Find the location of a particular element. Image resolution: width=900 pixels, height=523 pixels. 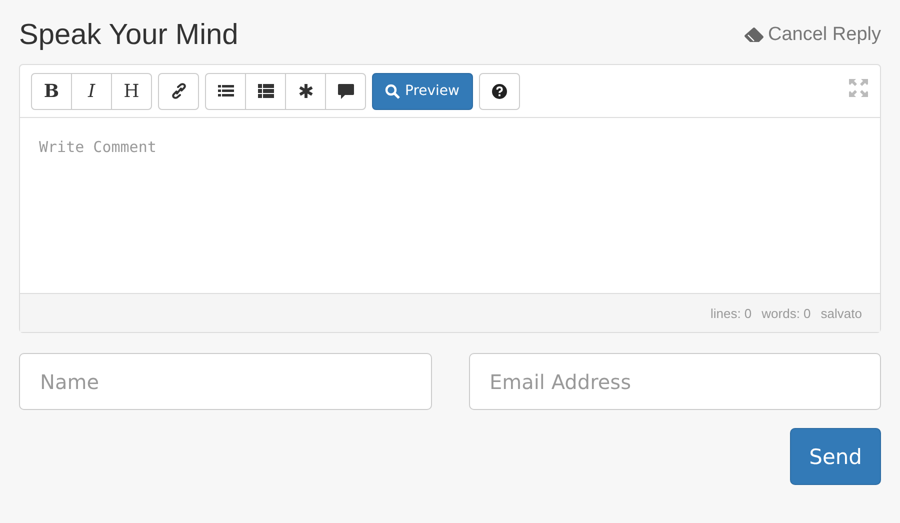

asterisk-icon is located at coordinates (305, 91).